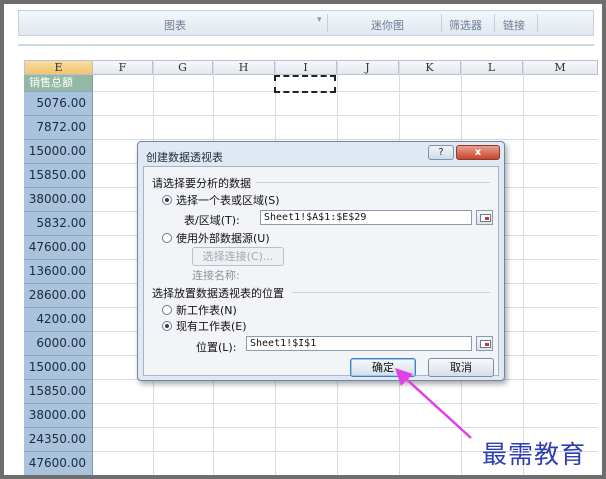 This screenshot has height=479, width=606. Describe the element at coordinates (58, 344) in the screenshot. I see `data-cell: 6000.00` at that location.